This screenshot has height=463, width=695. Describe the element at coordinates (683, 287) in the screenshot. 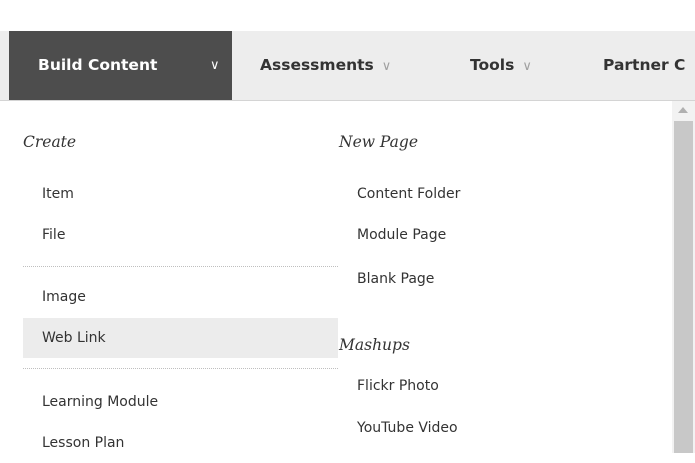

I see `scrollbar-thumb` at that location.